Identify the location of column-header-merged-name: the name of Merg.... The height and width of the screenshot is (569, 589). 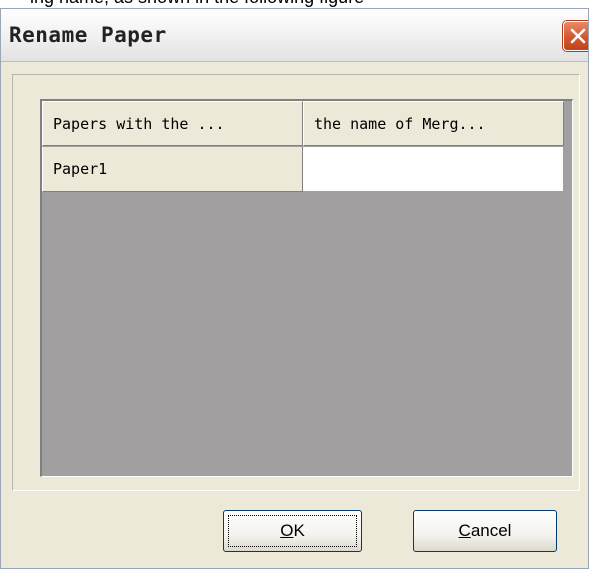
(433, 123).